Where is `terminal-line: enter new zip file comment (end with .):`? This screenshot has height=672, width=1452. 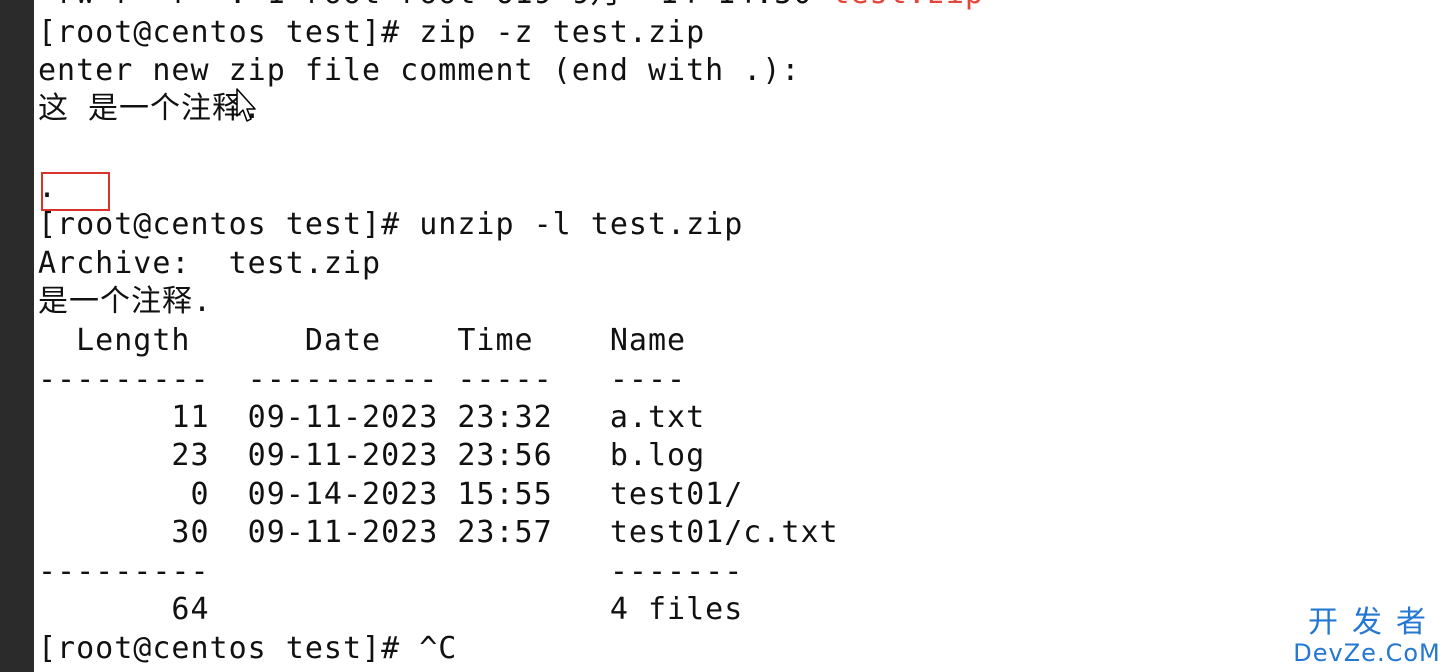 terminal-line: enter new zip file comment (end with .): is located at coordinates (419, 70).